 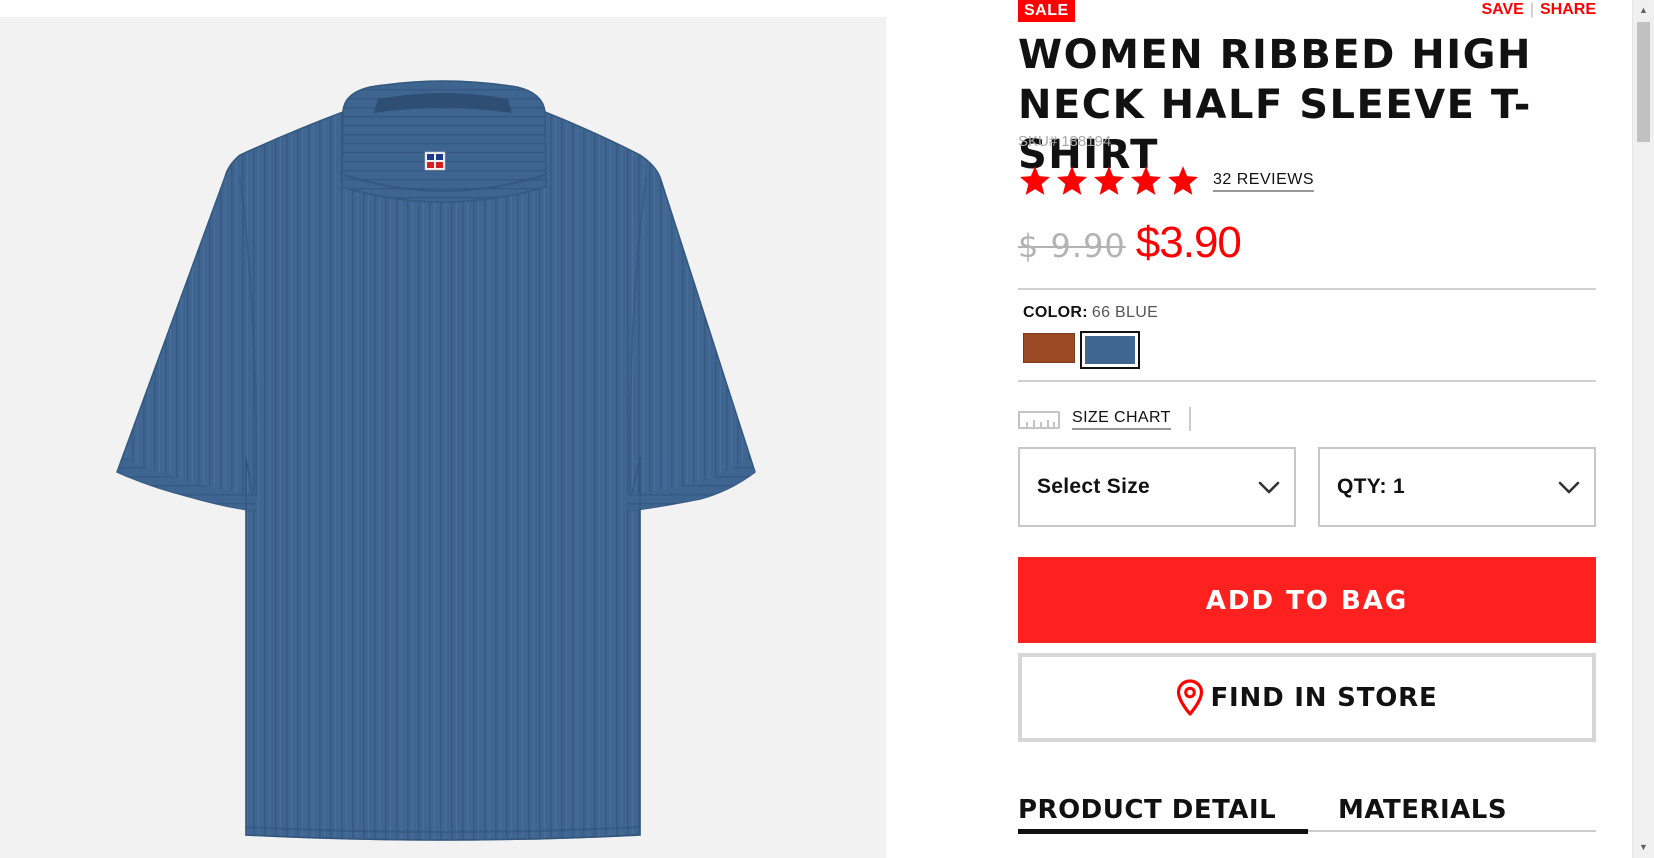 What do you see at coordinates (1072, 246) in the screenshot?
I see `original-price: $ 9.90` at bounding box center [1072, 246].